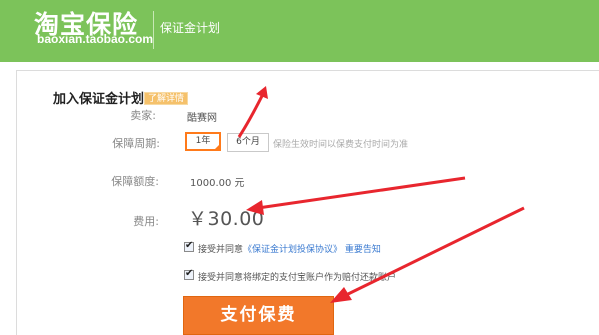 This screenshot has height=335, width=599. Describe the element at coordinates (258, 315) in the screenshot. I see `pay-premium-button: 支付保费` at that location.